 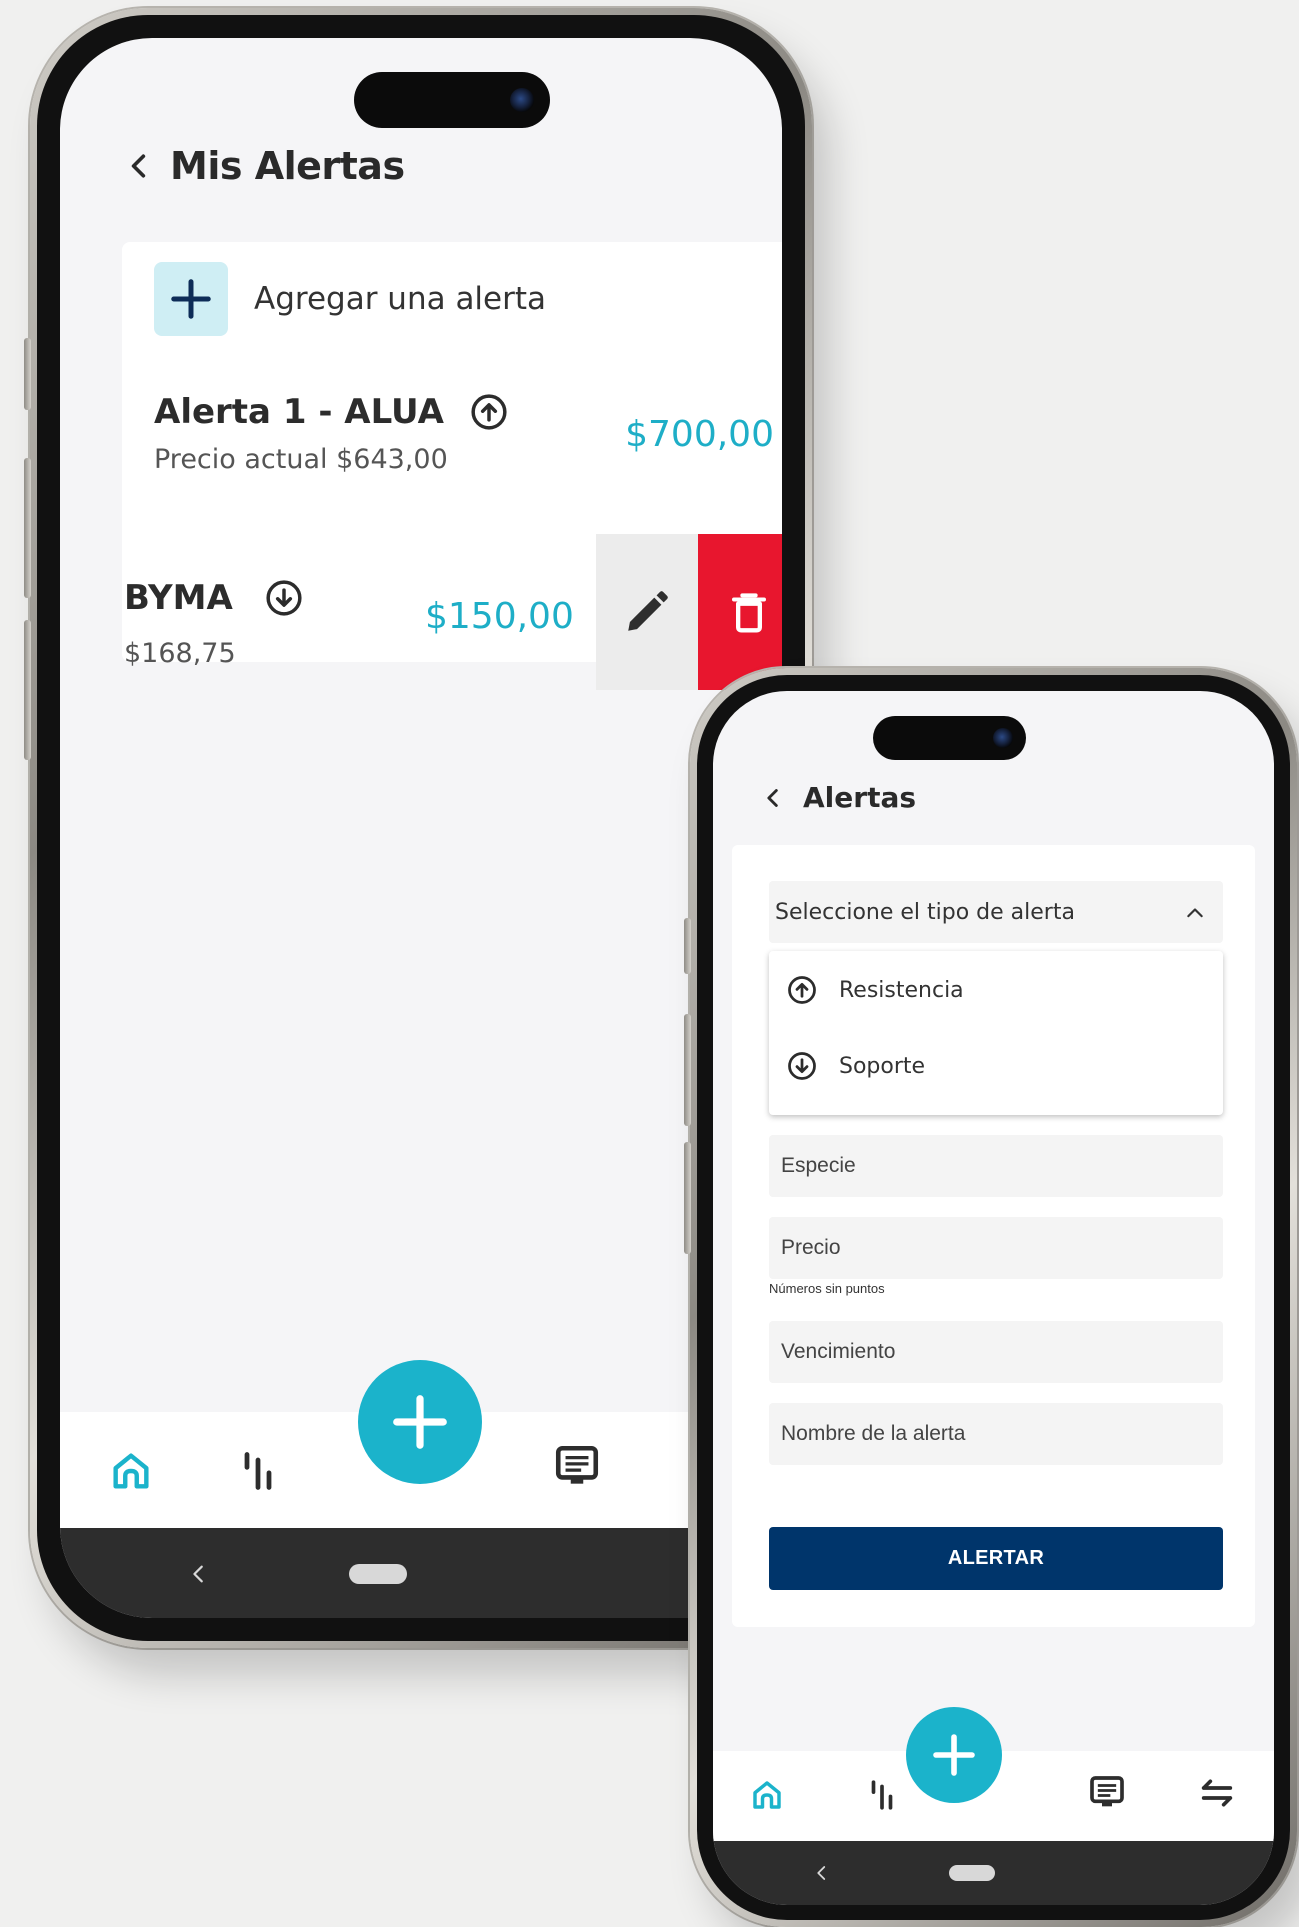 I want to click on add-alert-label: Agregar una alerta, so click(x=400, y=299).